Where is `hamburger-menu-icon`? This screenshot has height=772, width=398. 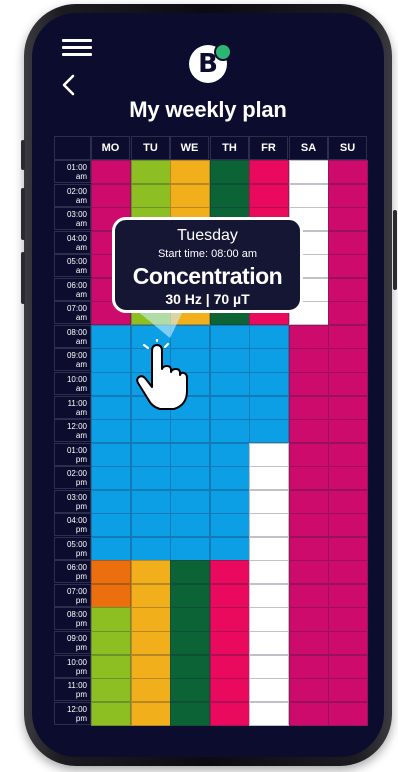 hamburger-menu-icon is located at coordinates (77, 48).